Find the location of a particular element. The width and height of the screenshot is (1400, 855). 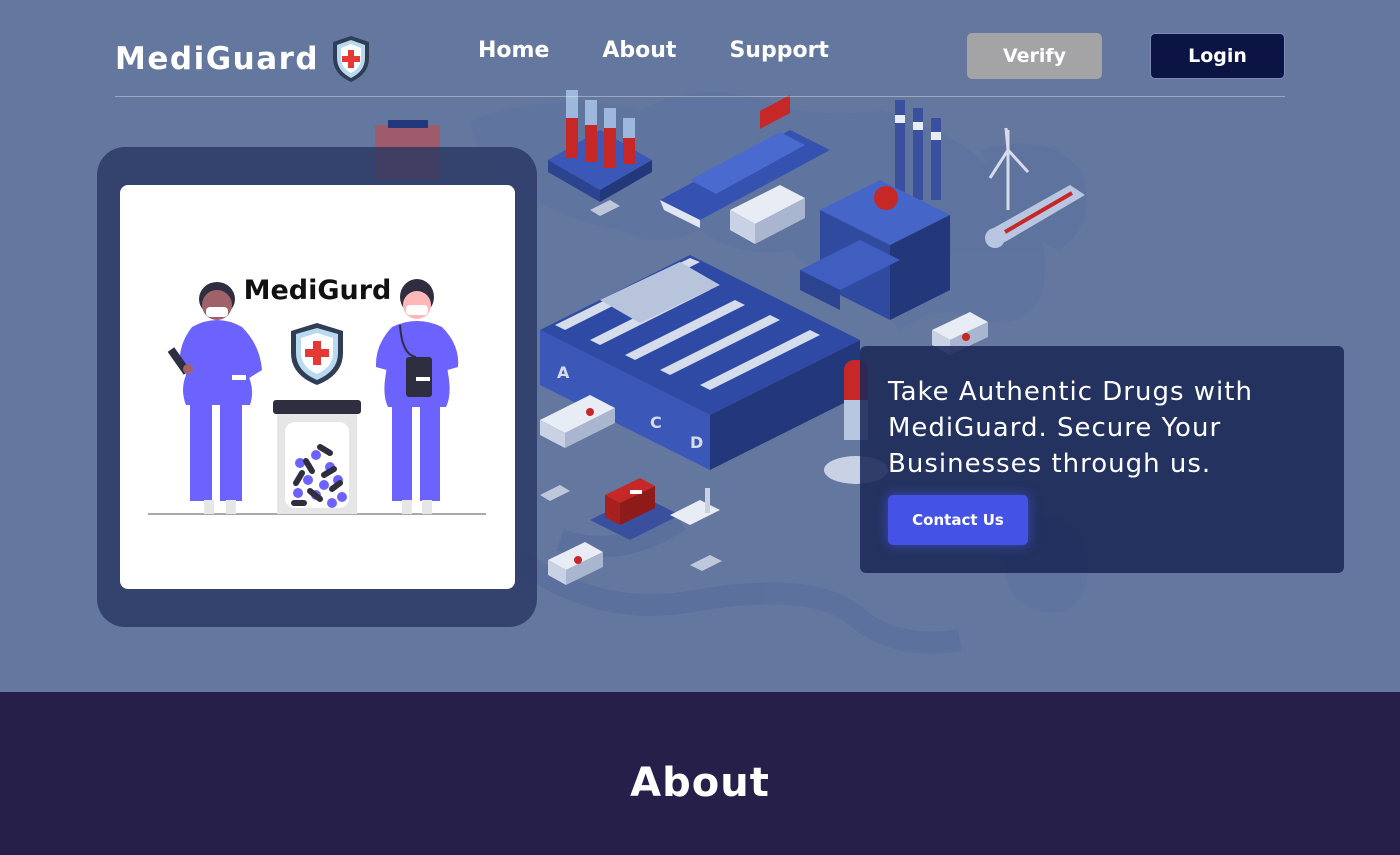

illustration-card: MediGurd is located at coordinates (317, 387).